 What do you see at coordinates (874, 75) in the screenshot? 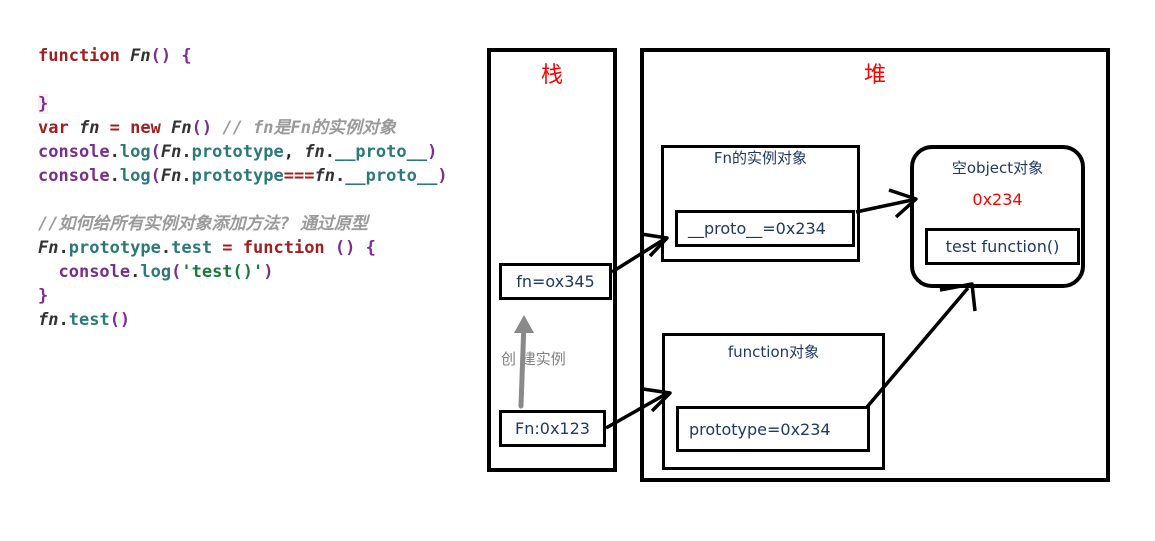
I see `heap-region-title: 堆` at bounding box center [874, 75].